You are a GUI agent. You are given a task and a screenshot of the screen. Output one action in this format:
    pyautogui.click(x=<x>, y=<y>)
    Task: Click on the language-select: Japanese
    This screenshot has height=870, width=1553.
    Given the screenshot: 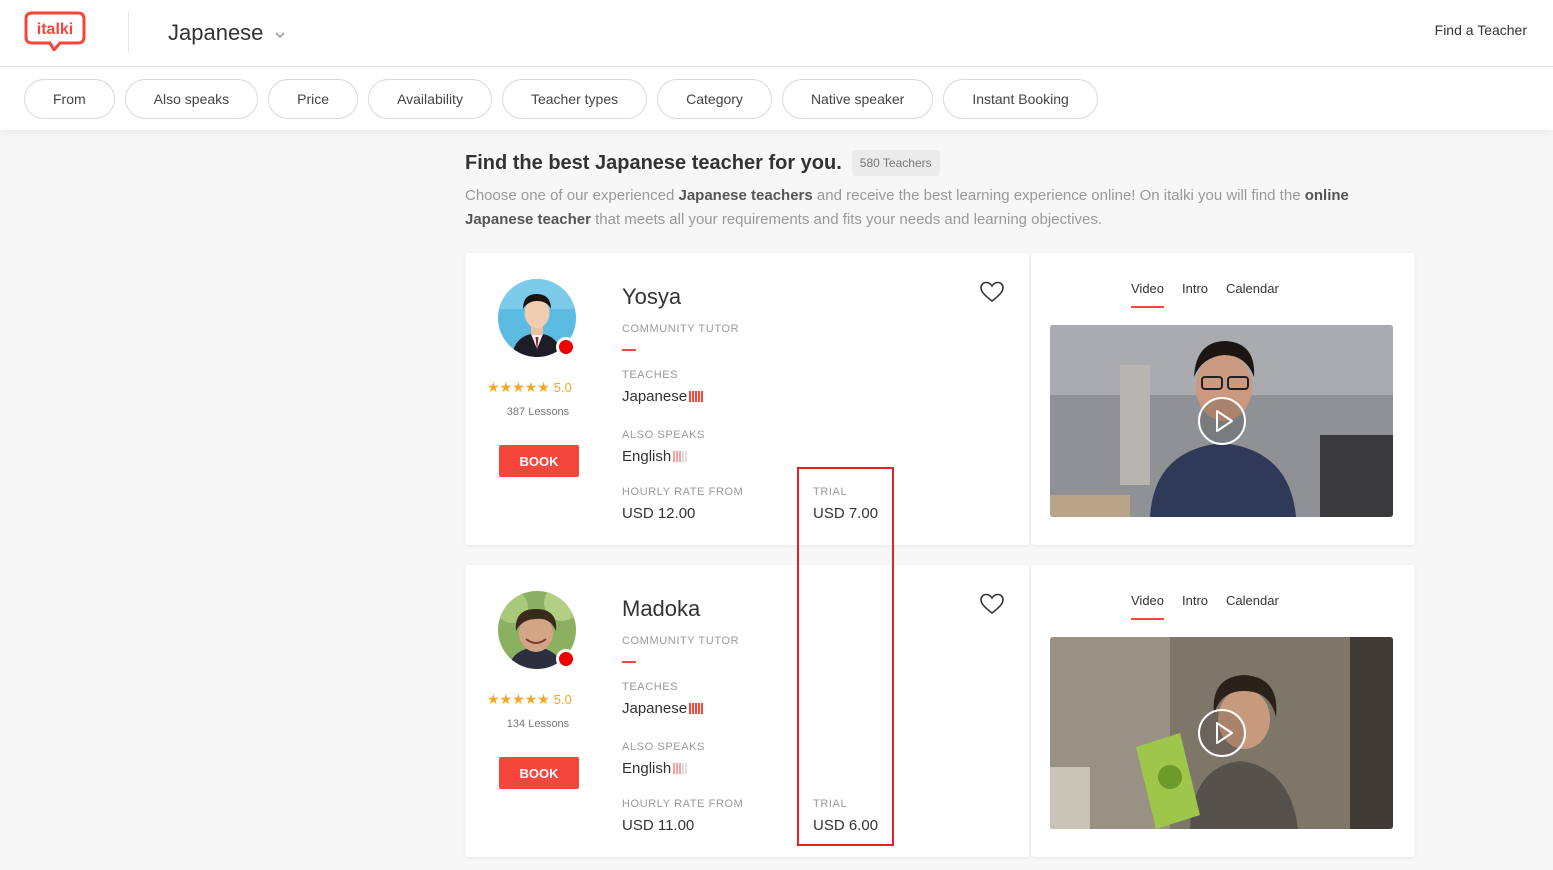 What is the action you would take?
    pyautogui.click(x=226, y=33)
    